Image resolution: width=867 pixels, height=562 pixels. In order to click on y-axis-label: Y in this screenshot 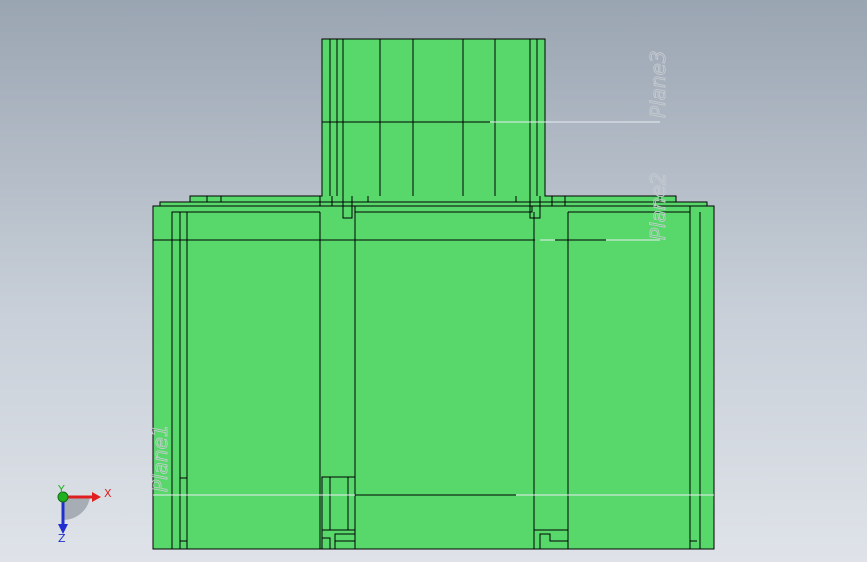, I will do `click(61, 489)`.